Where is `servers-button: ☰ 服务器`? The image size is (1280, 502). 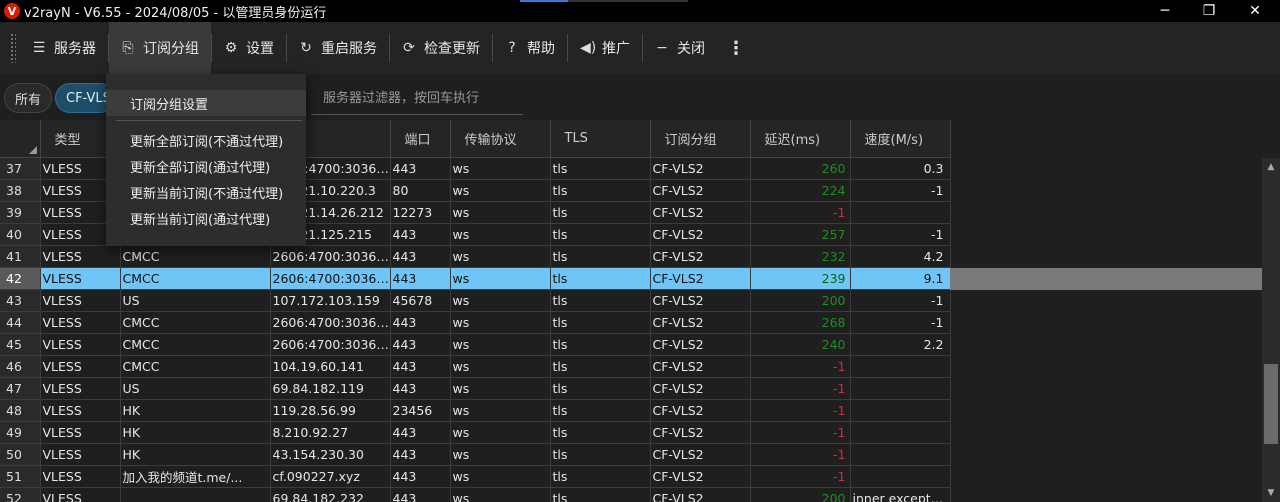 servers-button: ☰ 服务器 is located at coordinates (64, 48).